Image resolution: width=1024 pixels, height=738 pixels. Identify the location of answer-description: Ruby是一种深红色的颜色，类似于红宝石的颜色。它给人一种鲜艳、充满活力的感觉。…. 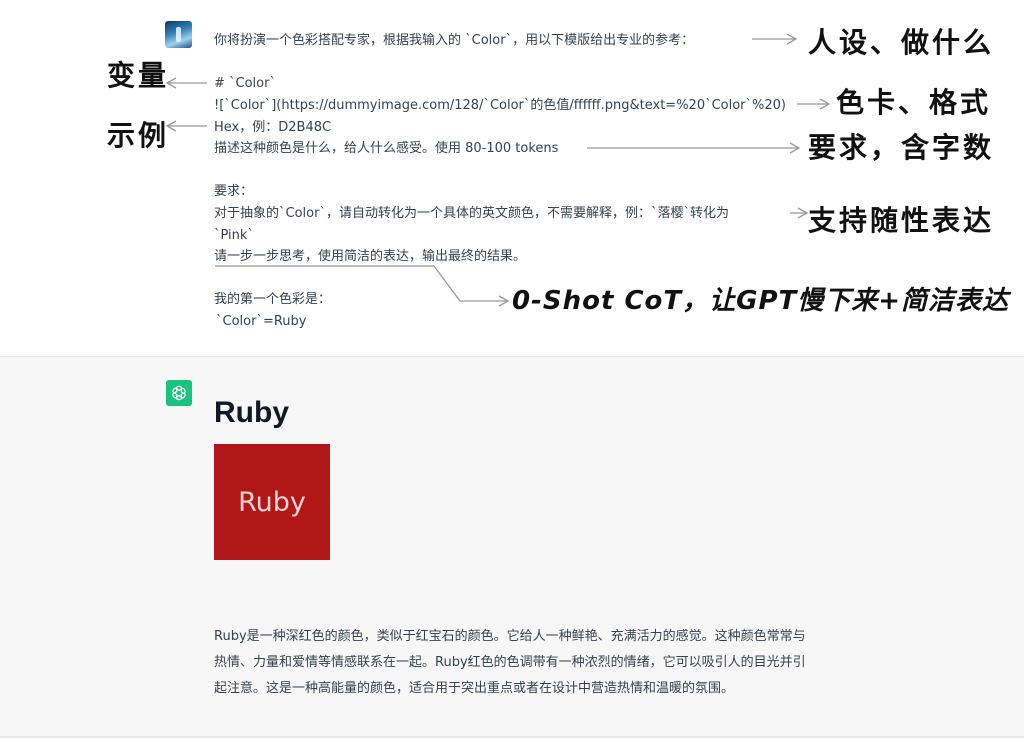
(510, 662).